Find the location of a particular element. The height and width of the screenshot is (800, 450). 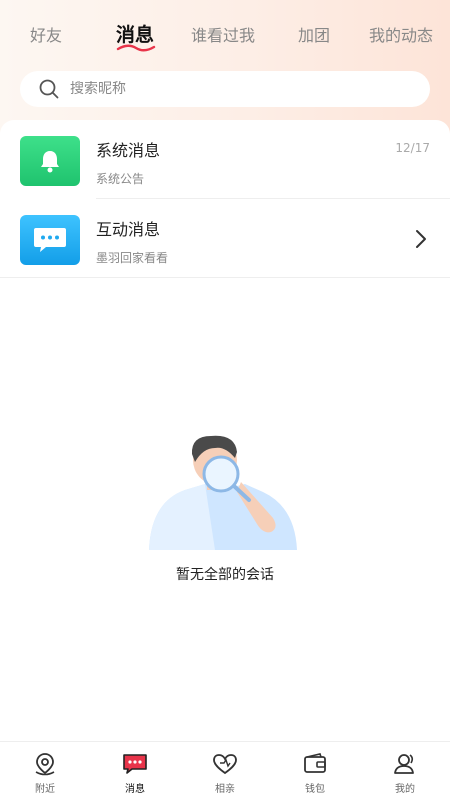

nav-item-messages: 消息 is located at coordinates (135, 771).